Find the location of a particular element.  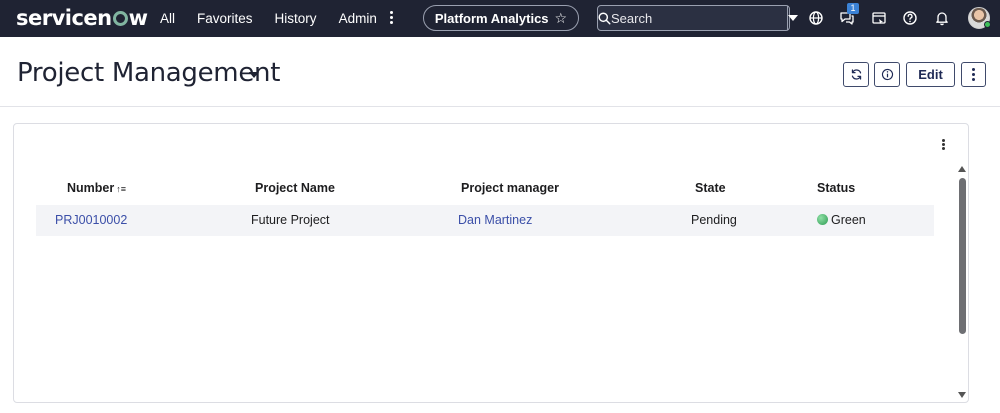

title-dropdown-icon is located at coordinates (254, 75).